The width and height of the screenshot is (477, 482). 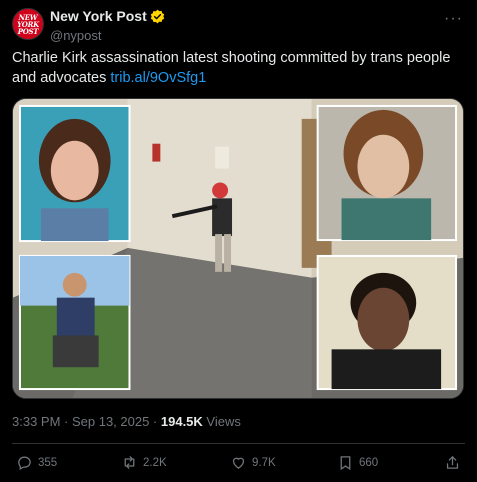 What do you see at coordinates (107, 25) in the screenshot?
I see `author-info: New York Post @nypost` at bounding box center [107, 25].